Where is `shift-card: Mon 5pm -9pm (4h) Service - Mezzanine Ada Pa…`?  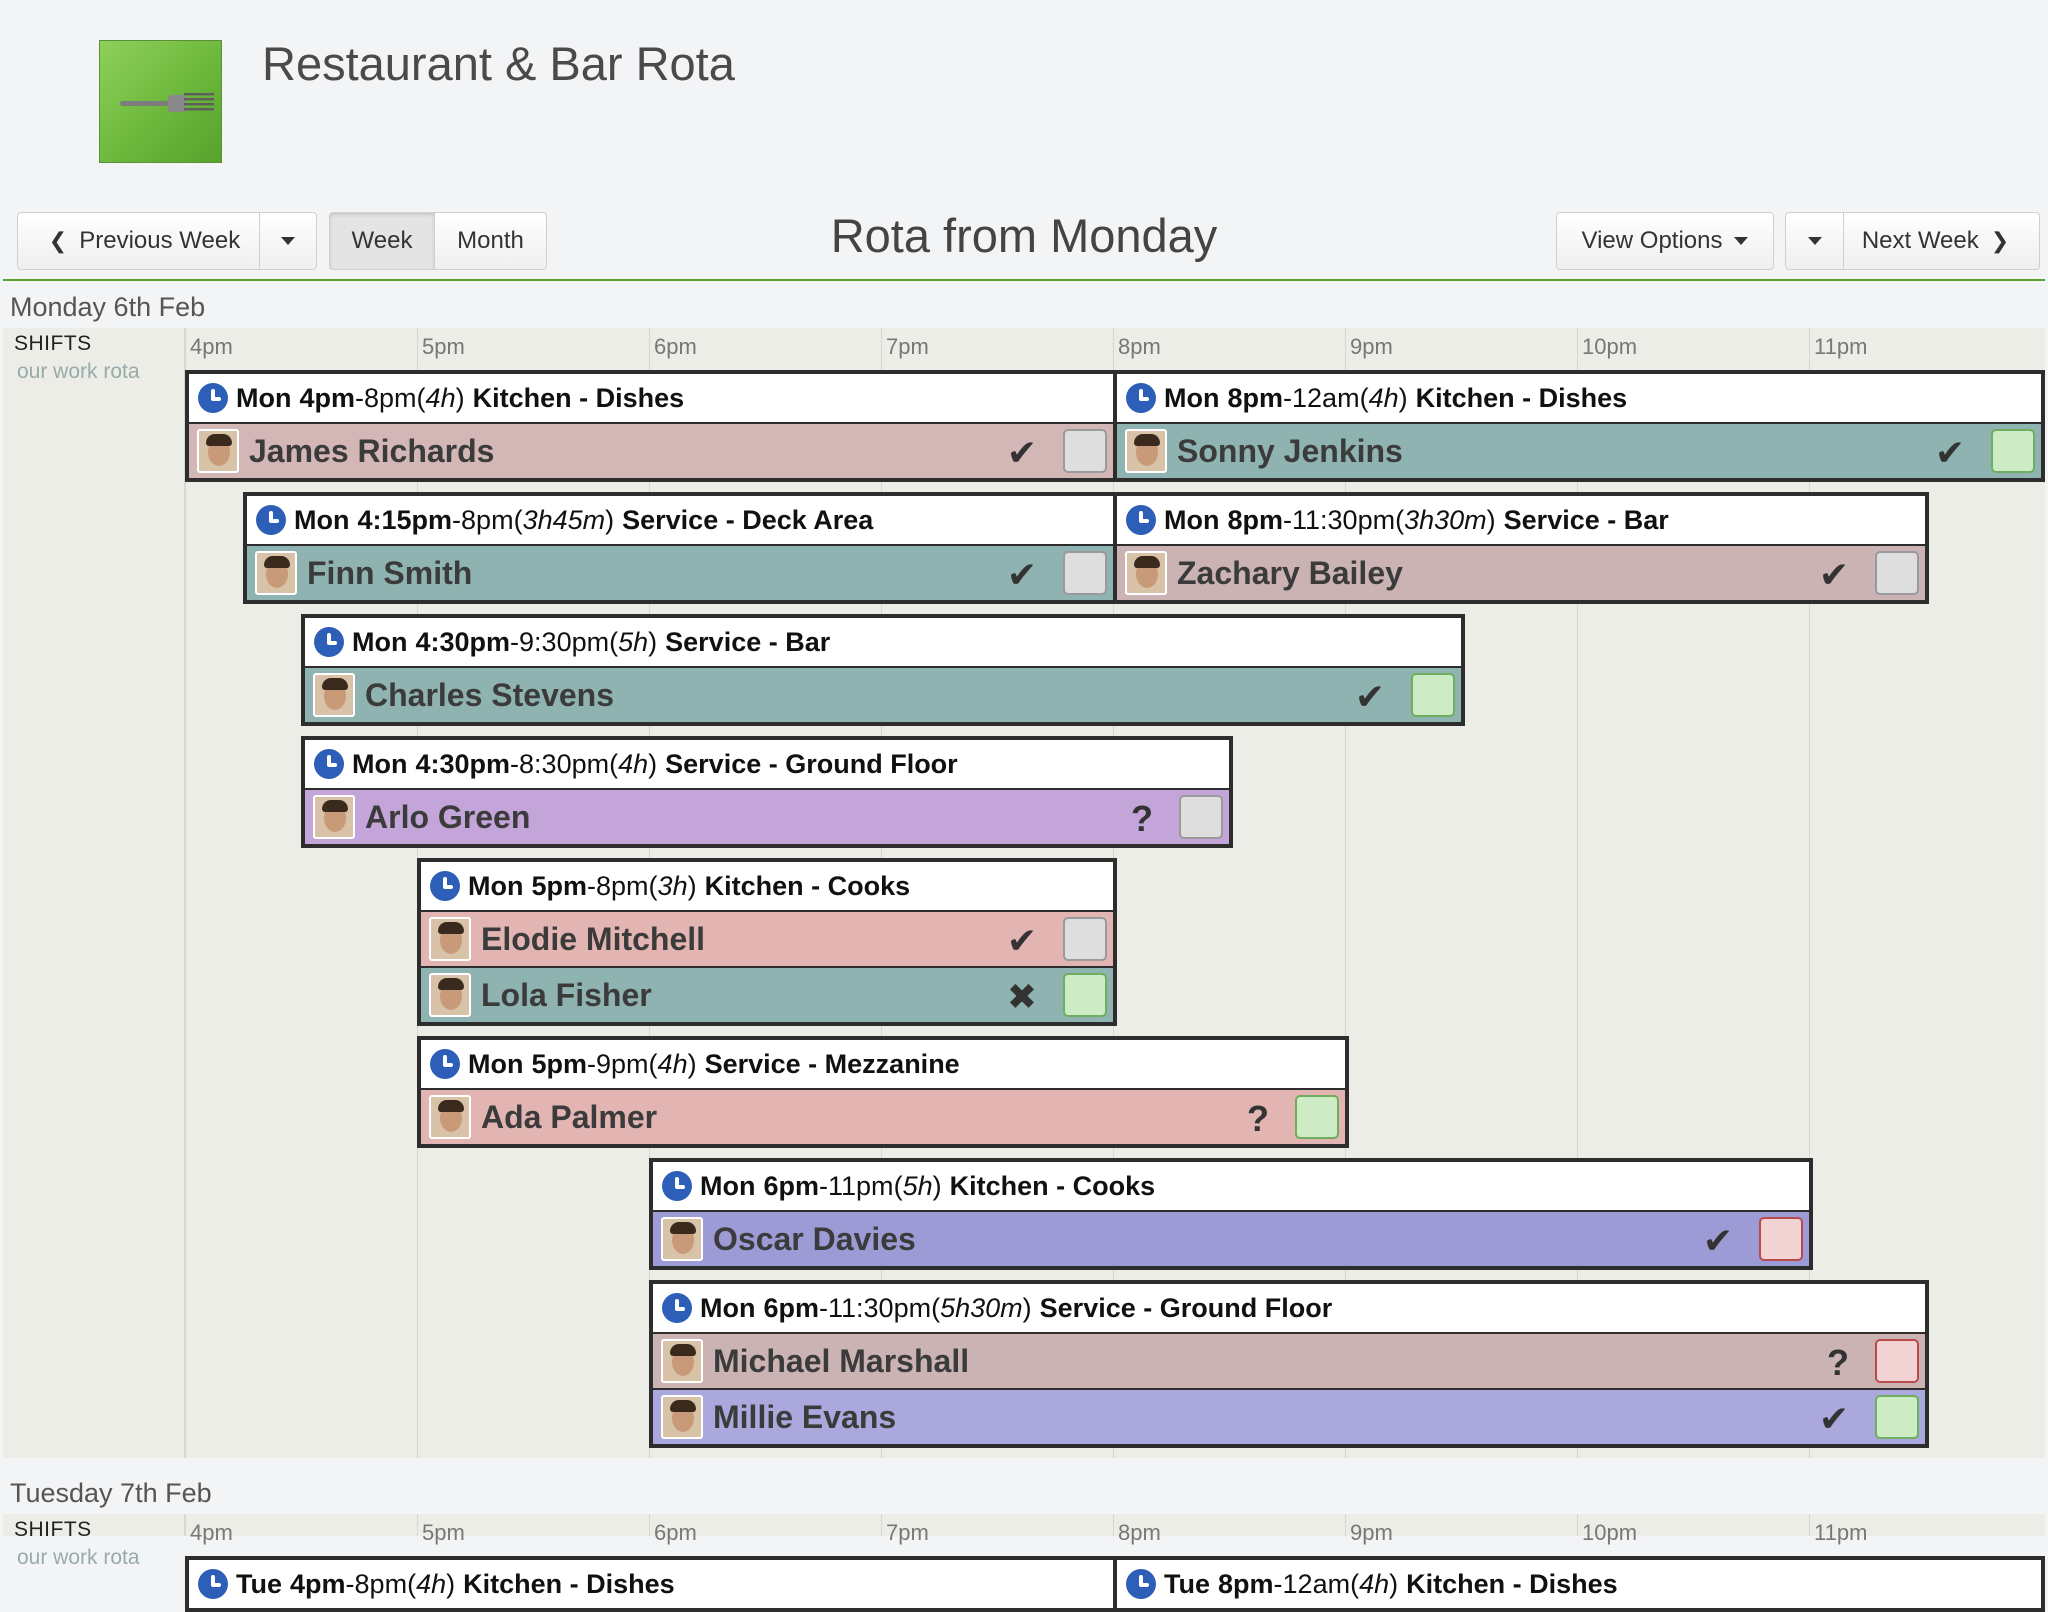
shift-card: Mon 5pm -9pm (4h) Service - Mezzanine Ada Pa… is located at coordinates (883, 1092).